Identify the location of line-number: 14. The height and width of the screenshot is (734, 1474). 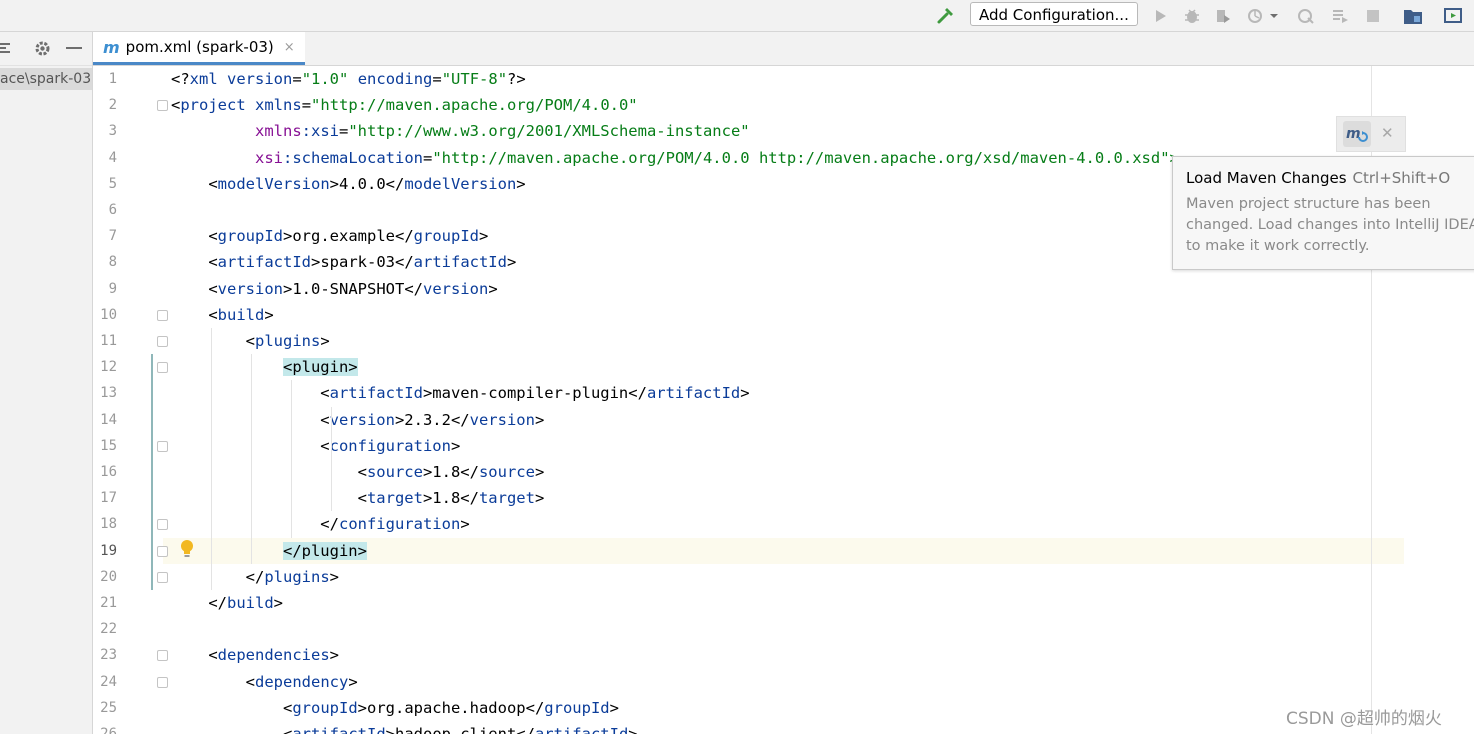
(105, 420).